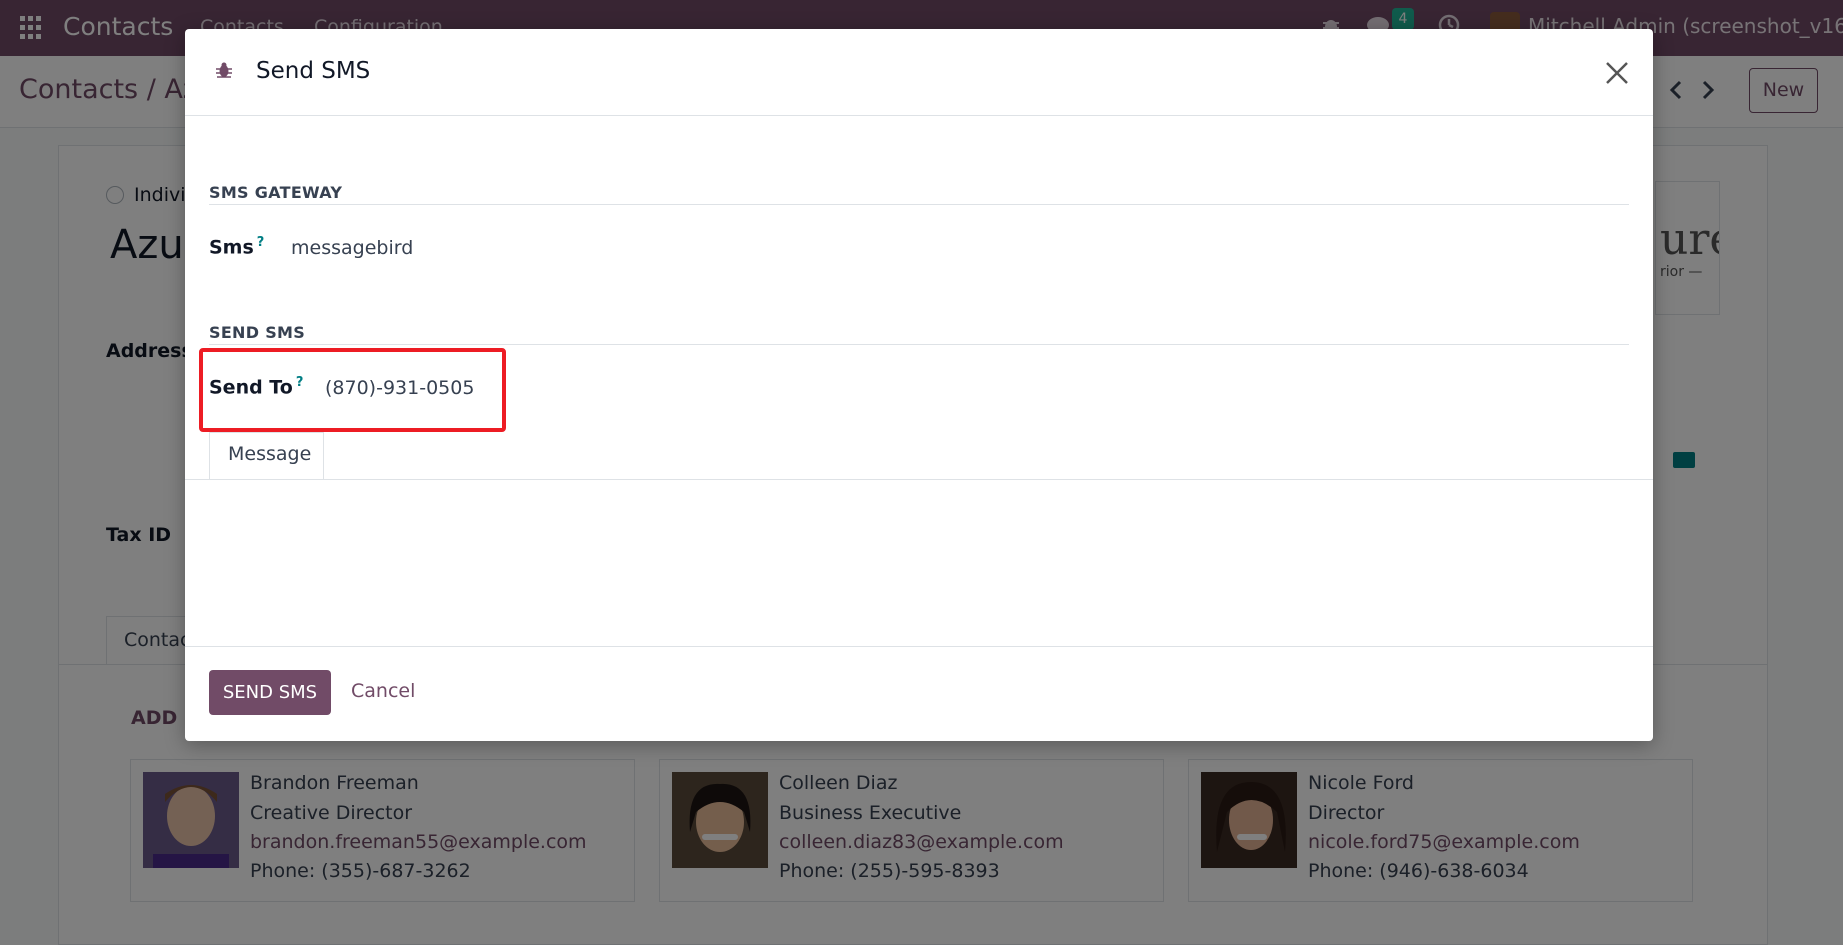 The image size is (1843, 945). Describe the element at coordinates (919, 72) in the screenshot. I see `dialog-header: Send SMS` at that location.